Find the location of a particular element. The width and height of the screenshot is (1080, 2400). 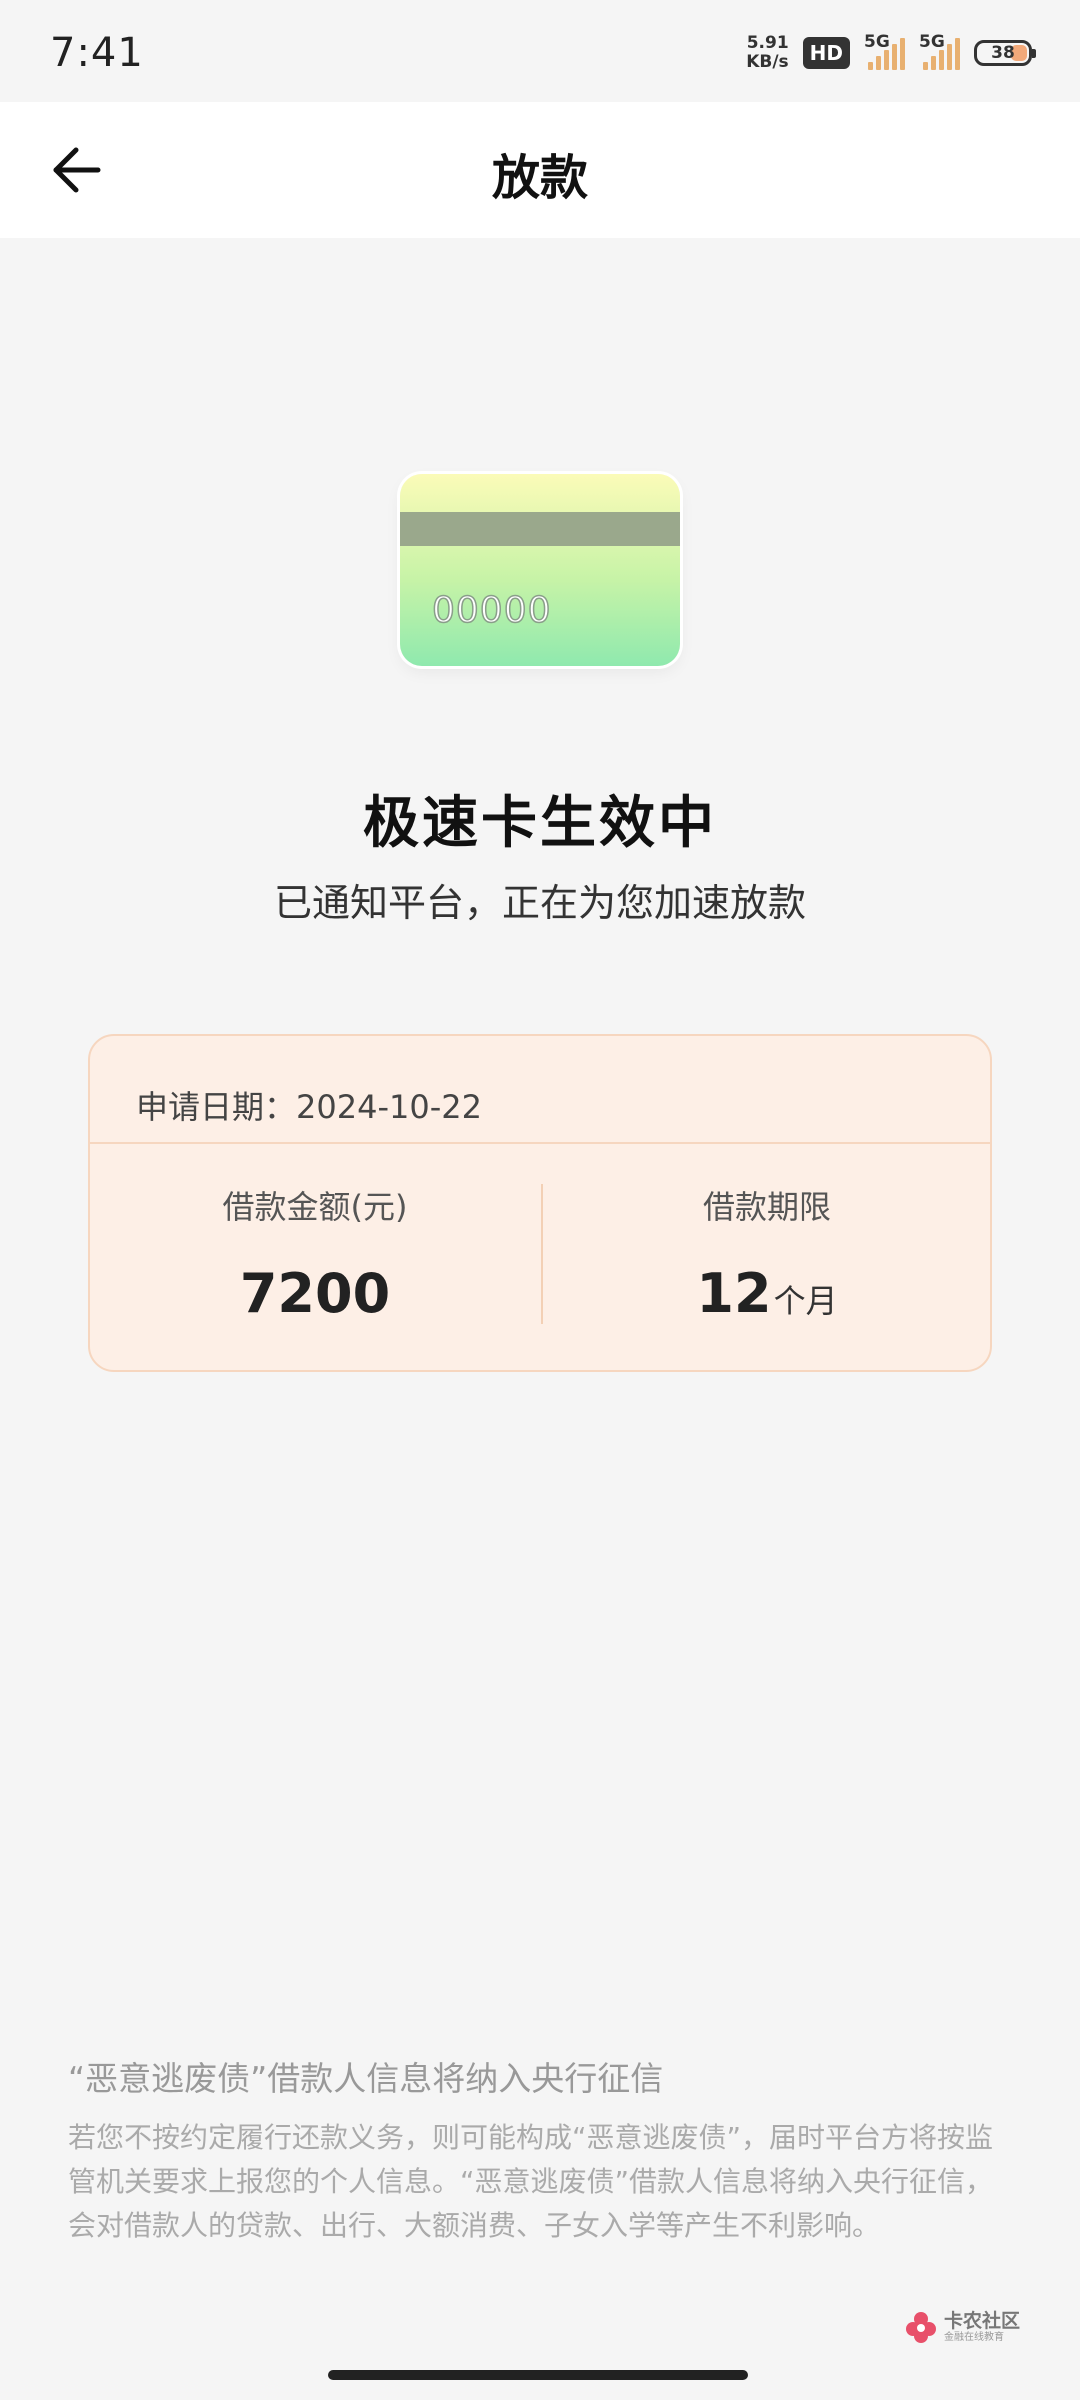

battery-level: 38 is located at coordinates (1003, 53).